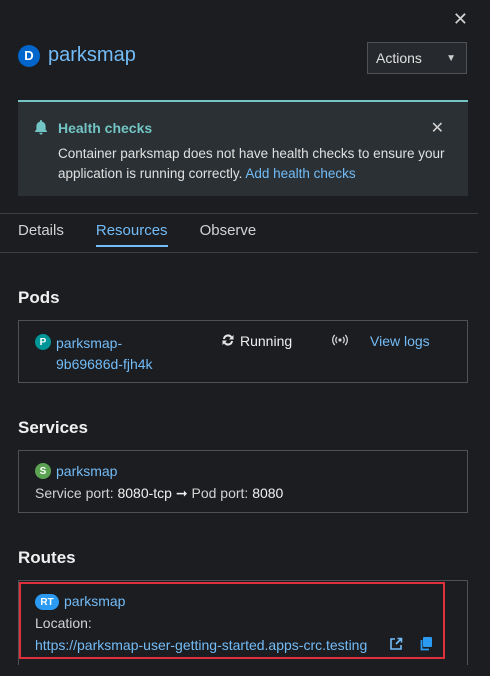  I want to click on service-port-value: 8080-tcp, so click(144, 493).